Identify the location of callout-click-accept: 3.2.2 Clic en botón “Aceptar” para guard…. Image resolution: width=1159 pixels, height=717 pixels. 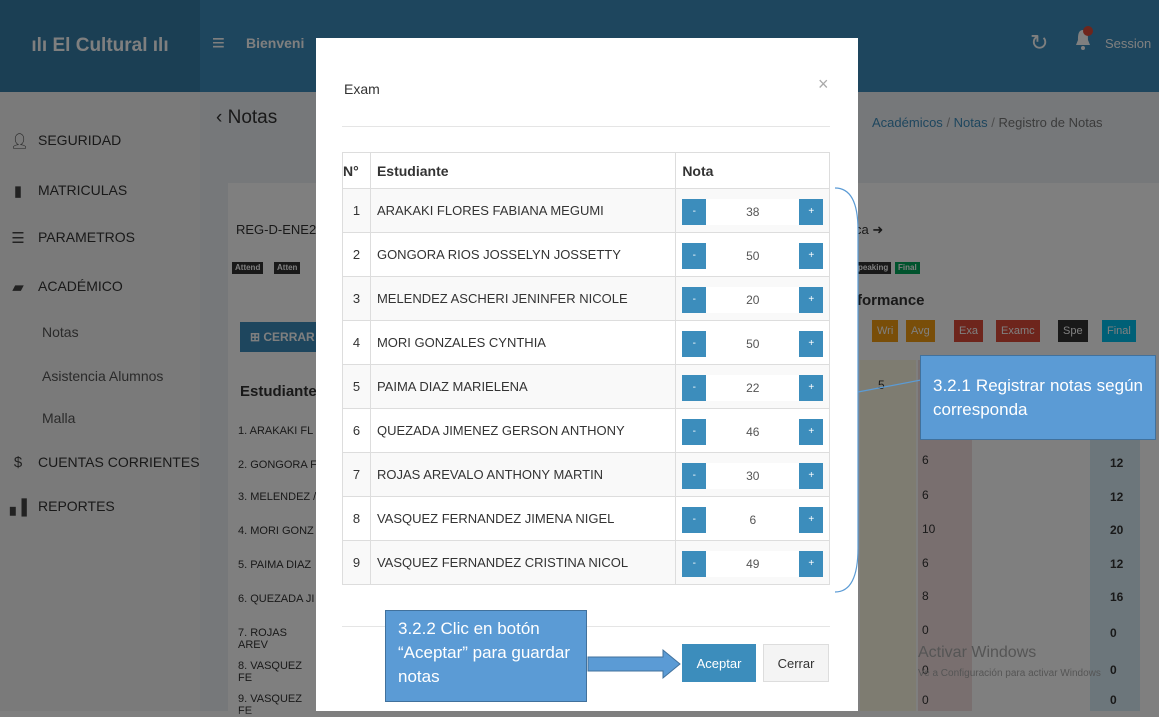
(486, 656).